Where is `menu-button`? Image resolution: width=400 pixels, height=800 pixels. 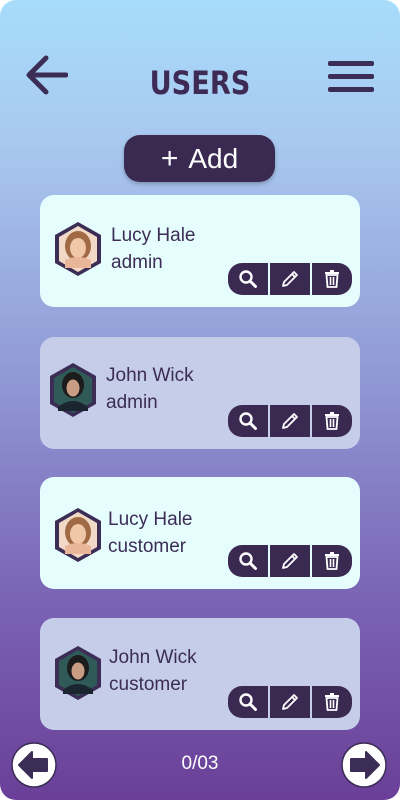
menu-button is located at coordinates (352, 78).